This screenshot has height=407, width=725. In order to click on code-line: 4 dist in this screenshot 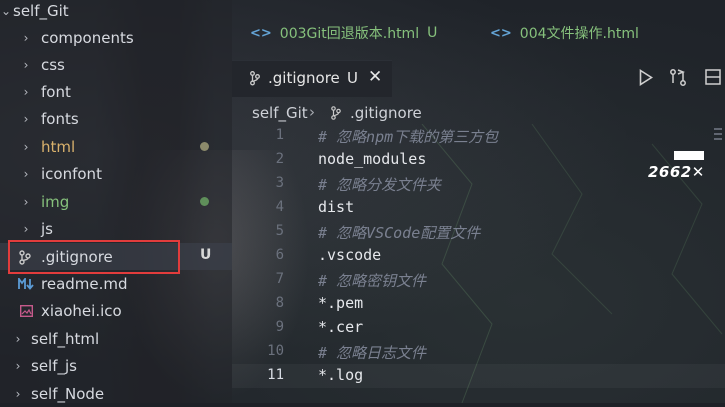, I will do `click(315, 207)`.